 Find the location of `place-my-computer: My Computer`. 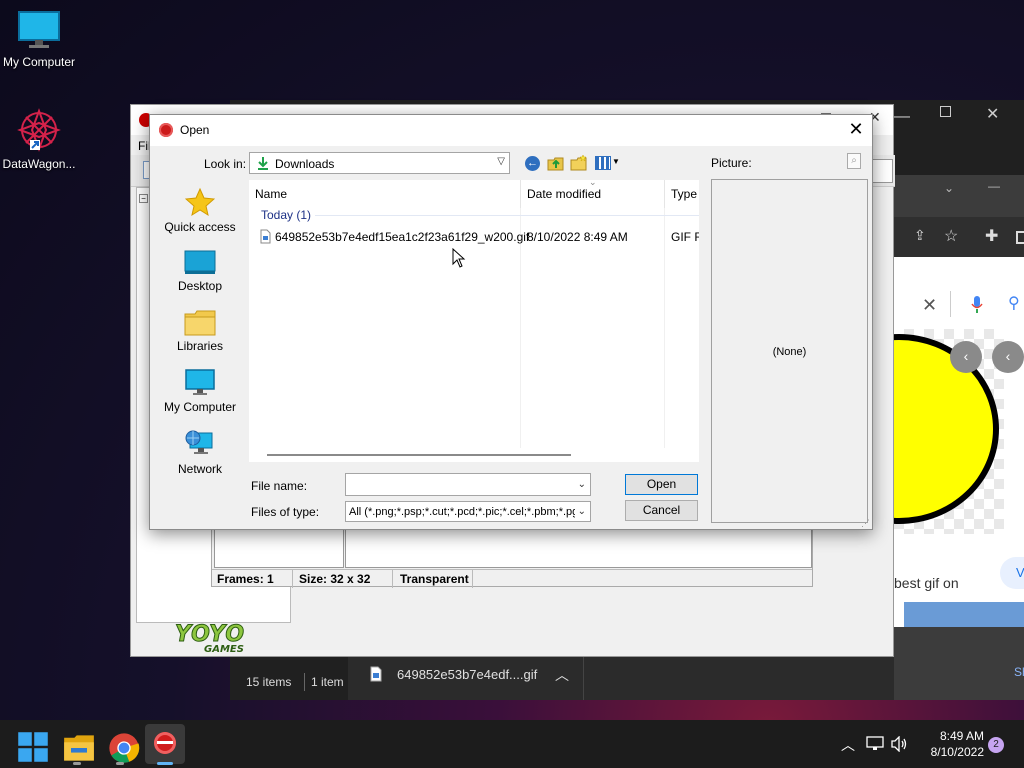

place-my-computer: My Computer is located at coordinates (200, 391).